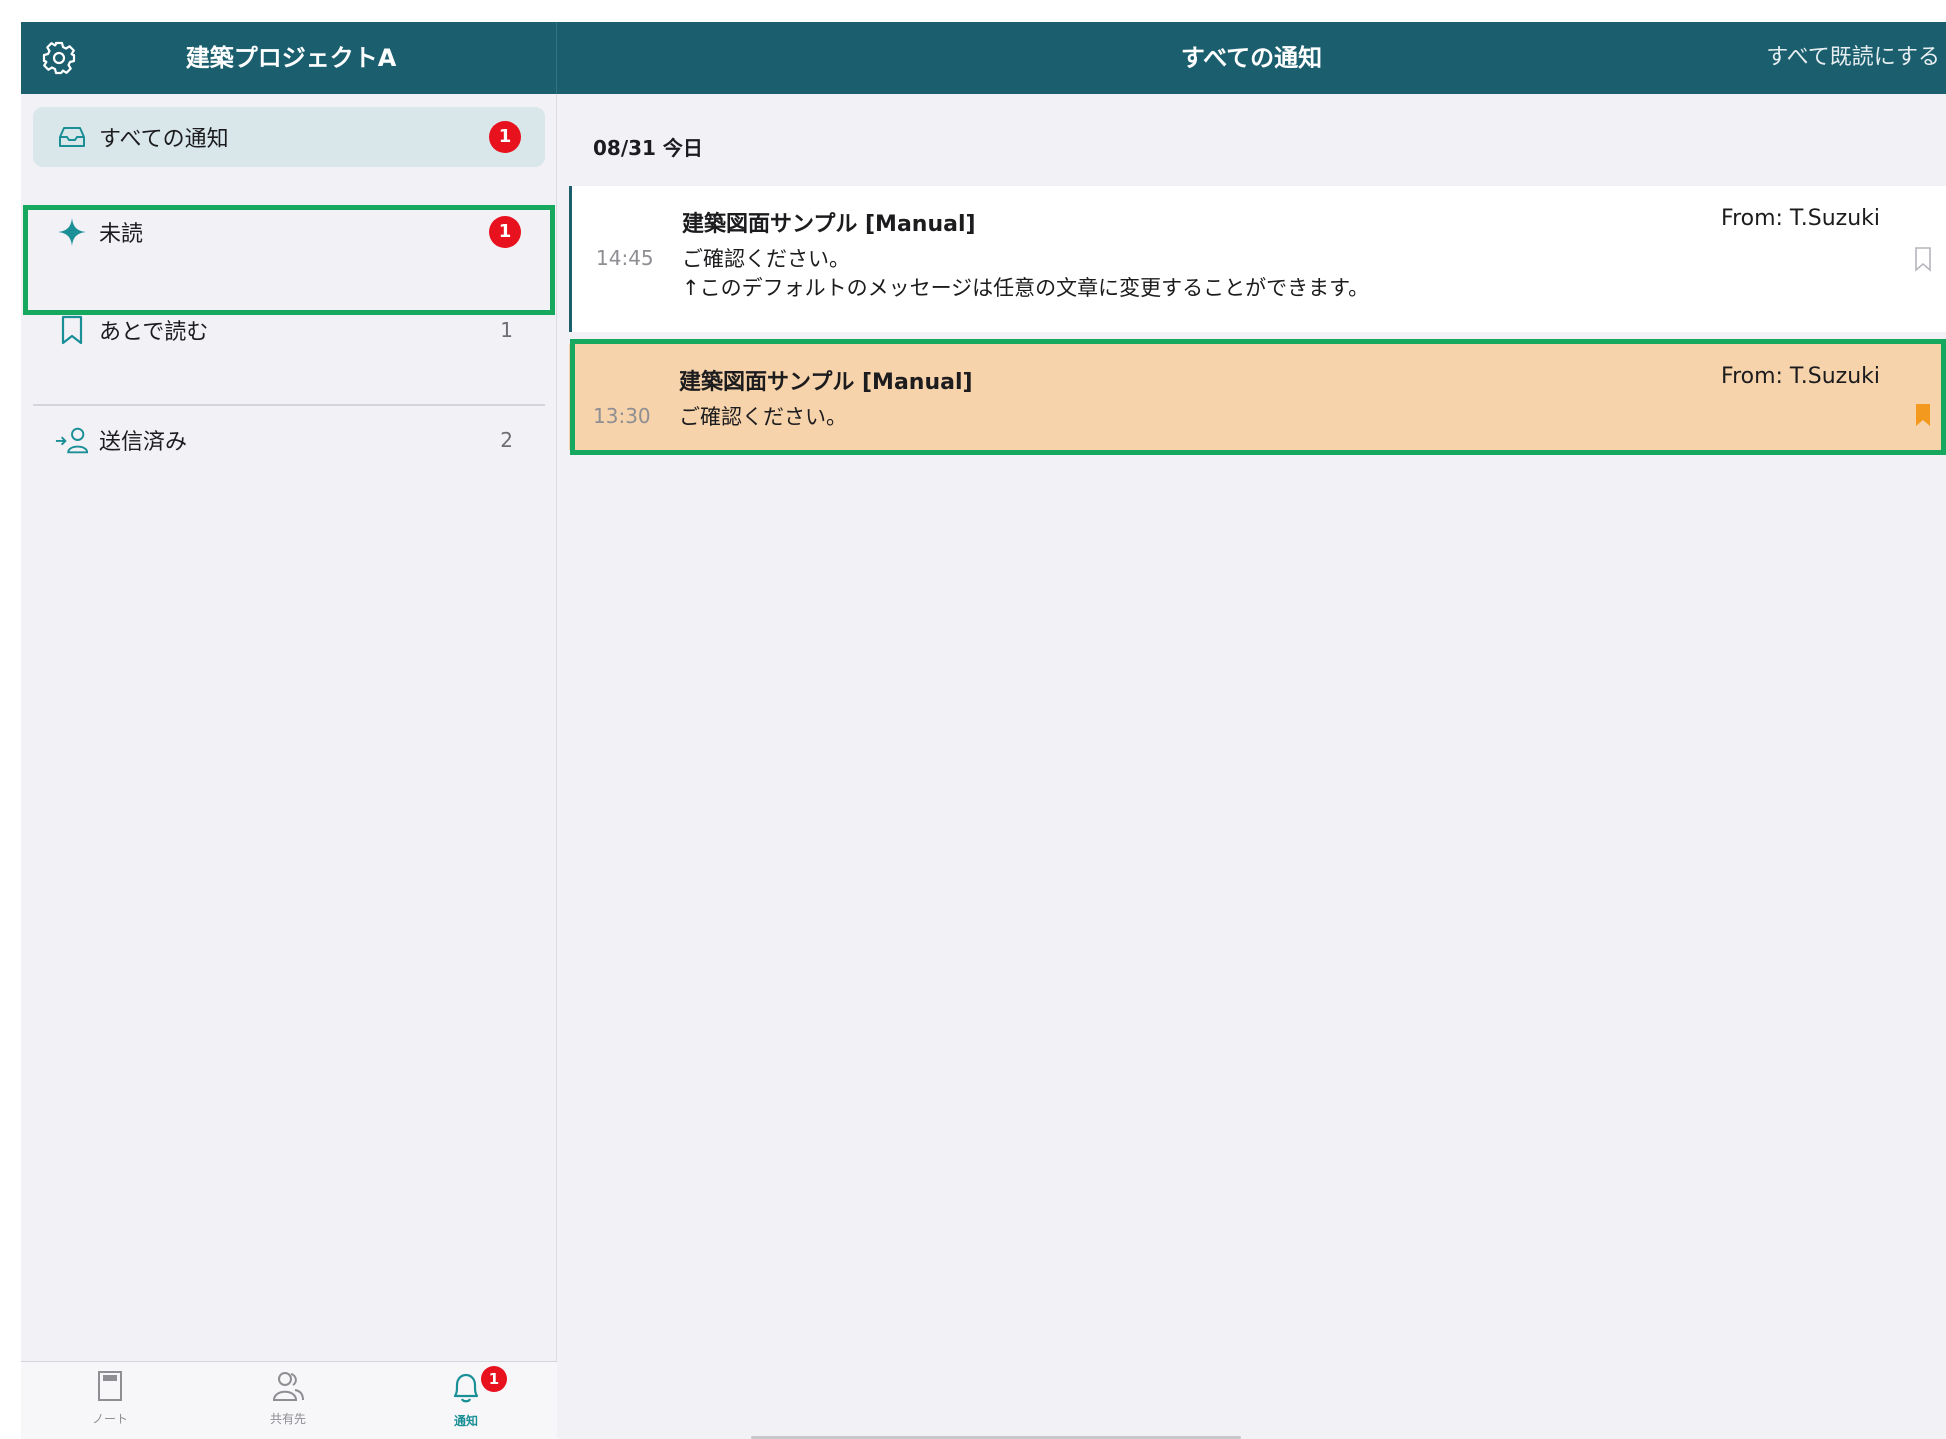 The width and height of the screenshot is (1946, 1439). Describe the element at coordinates (154, 332) in the screenshot. I see `sidebar-item-label: あとで読む` at that location.